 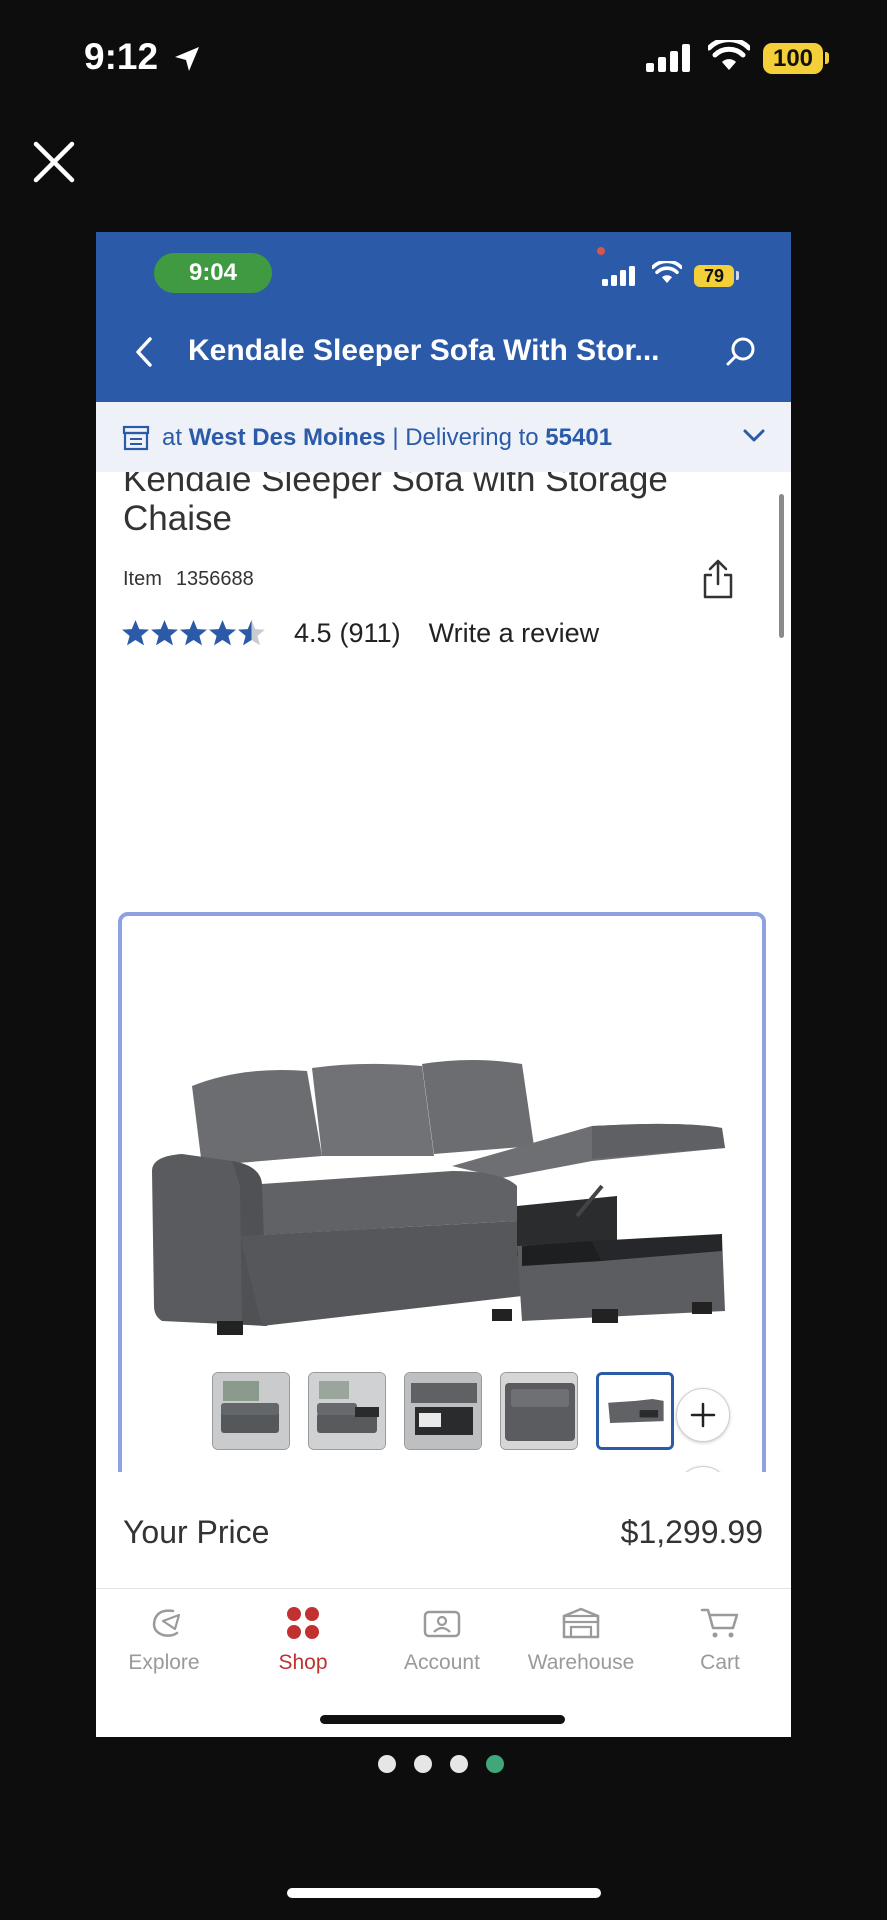 What do you see at coordinates (781, 566) in the screenshot?
I see `scrollbar` at bounding box center [781, 566].